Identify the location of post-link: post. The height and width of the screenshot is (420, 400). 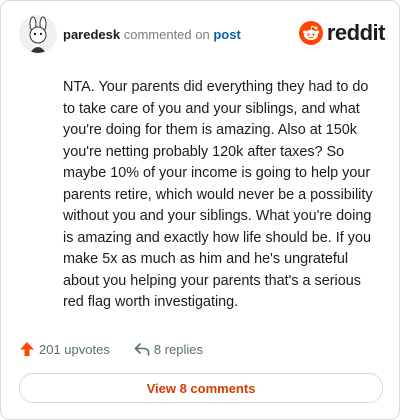
(226, 34).